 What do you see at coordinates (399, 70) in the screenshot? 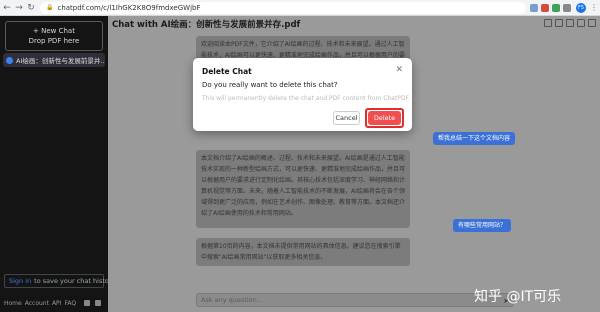
I see `close-icon: ✕` at bounding box center [399, 70].